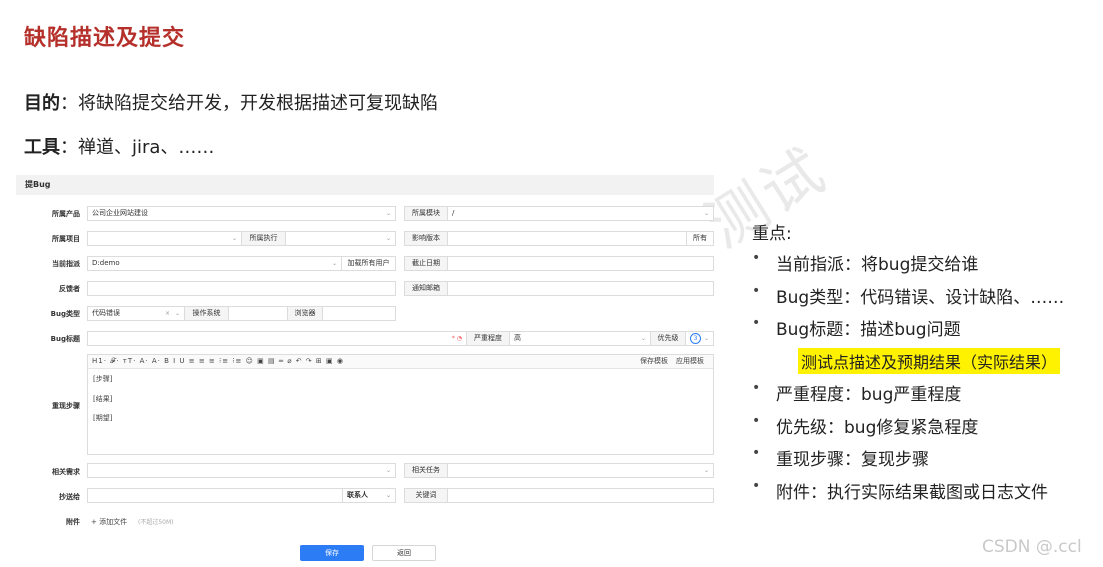  Describe the element at coordinates (517, 338) in the screenshot. I see `severity-value: 高` at that location.